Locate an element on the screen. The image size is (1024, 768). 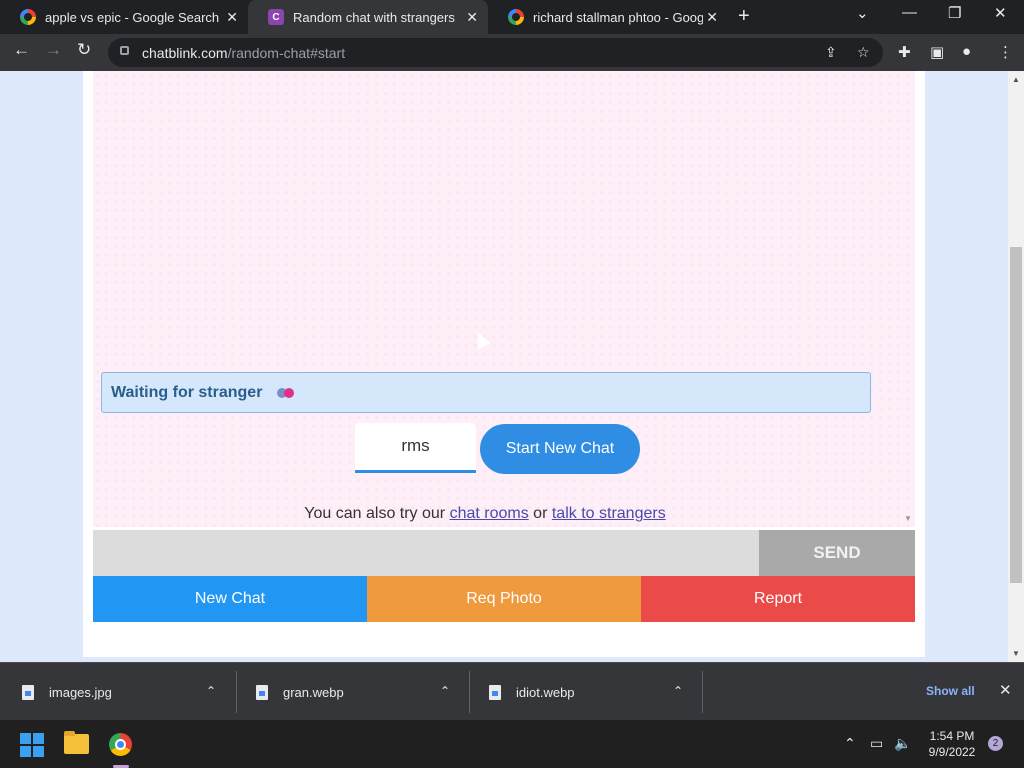
bookmark-star-icon: ☆ is located at coordinates (863, 52).